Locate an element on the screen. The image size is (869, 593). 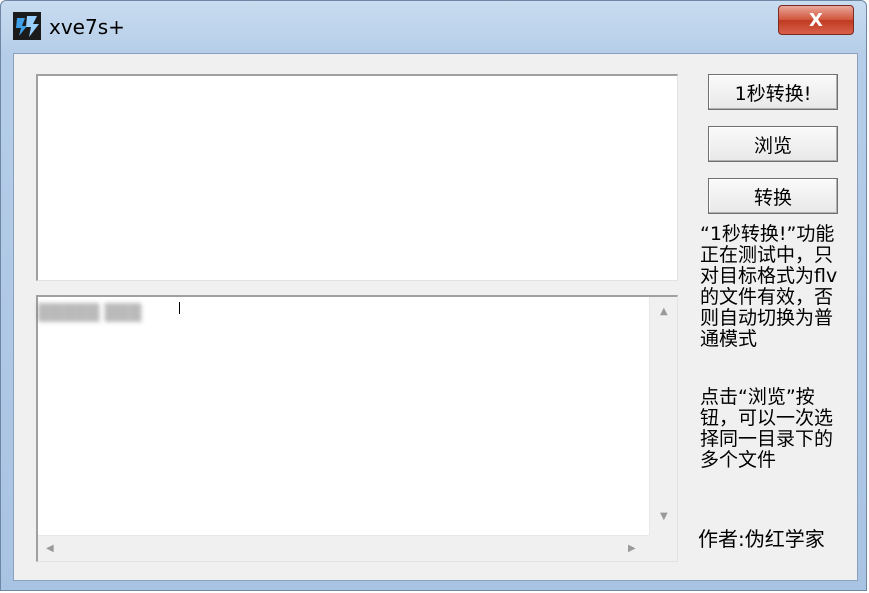
browse-button: 浏览 is located at coordinates (773, 144).